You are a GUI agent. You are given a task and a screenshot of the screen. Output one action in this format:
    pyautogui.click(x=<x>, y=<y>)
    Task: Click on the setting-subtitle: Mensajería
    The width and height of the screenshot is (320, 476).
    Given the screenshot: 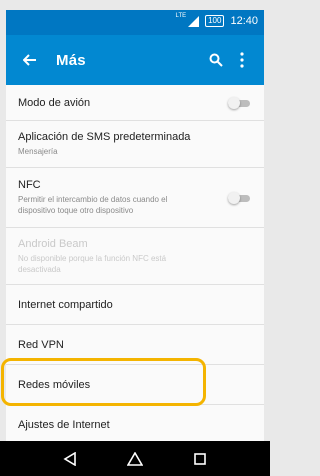 What is the action you would take?
    pyautogui.click(x=38, y=151)
    